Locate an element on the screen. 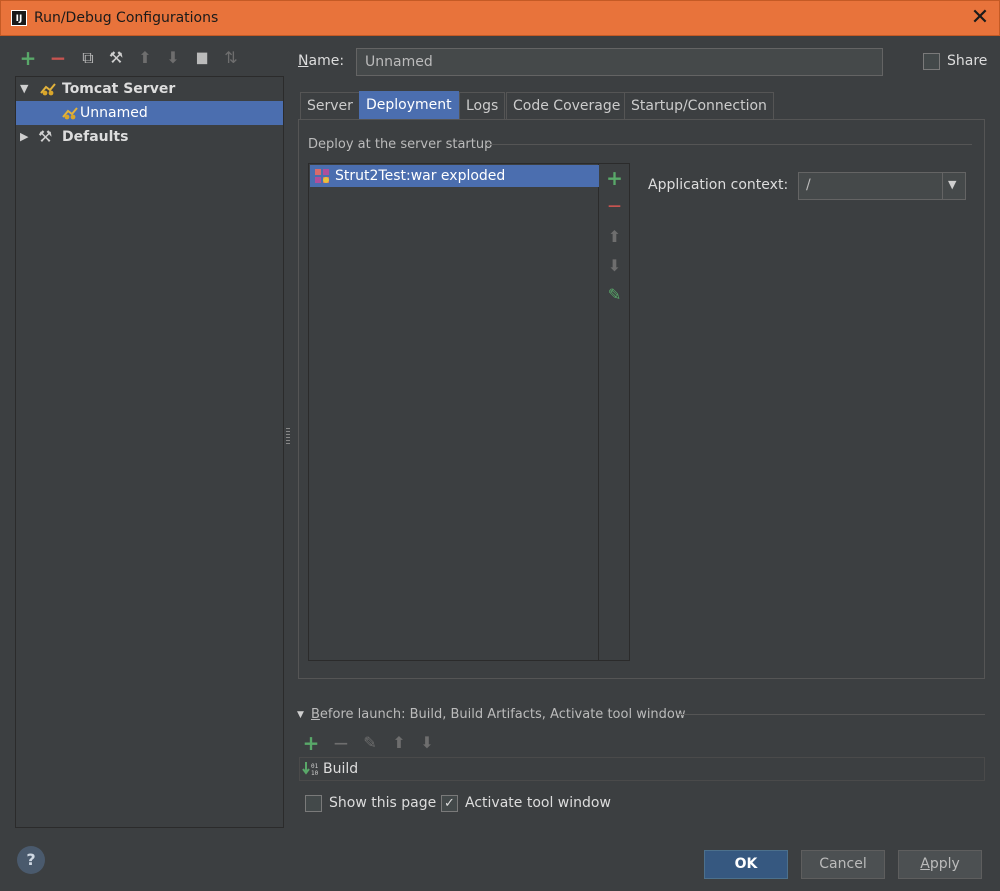  cancel-button: Cancel is located at coordinates (843, 864).